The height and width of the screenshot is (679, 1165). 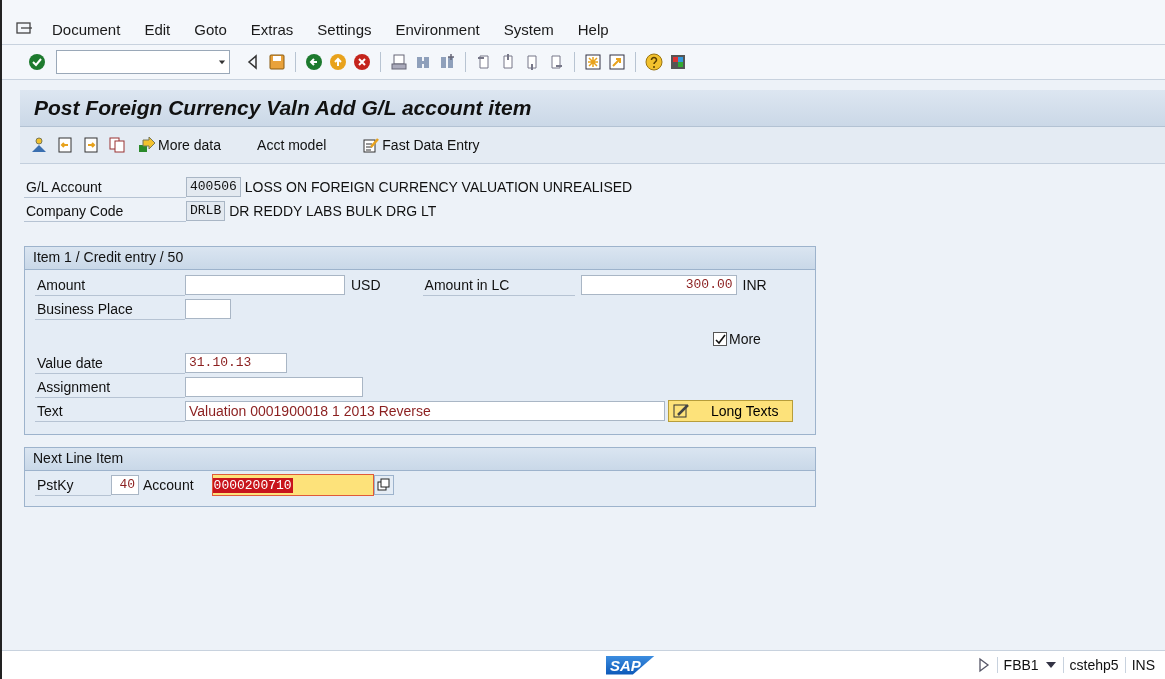 What do you see at coordinates (682, 411) in the screenshot?
I see `pencil-icon` at bounding box center [682, 411].